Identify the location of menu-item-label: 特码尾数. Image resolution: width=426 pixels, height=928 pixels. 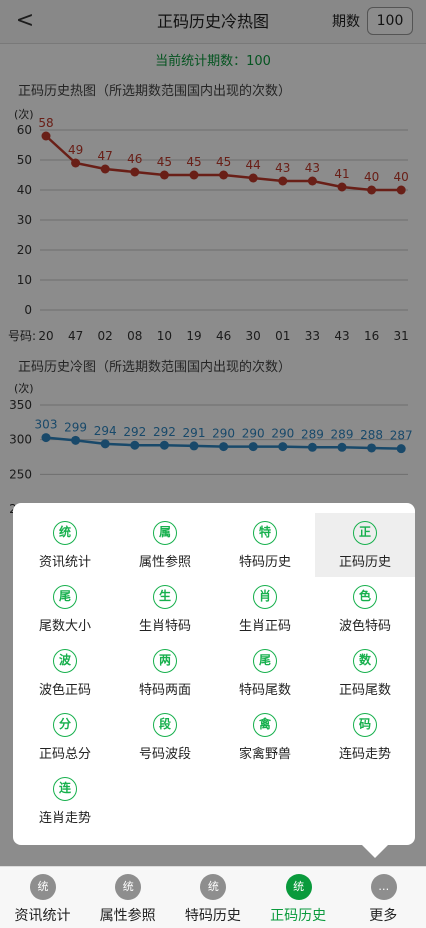
(264, 690).